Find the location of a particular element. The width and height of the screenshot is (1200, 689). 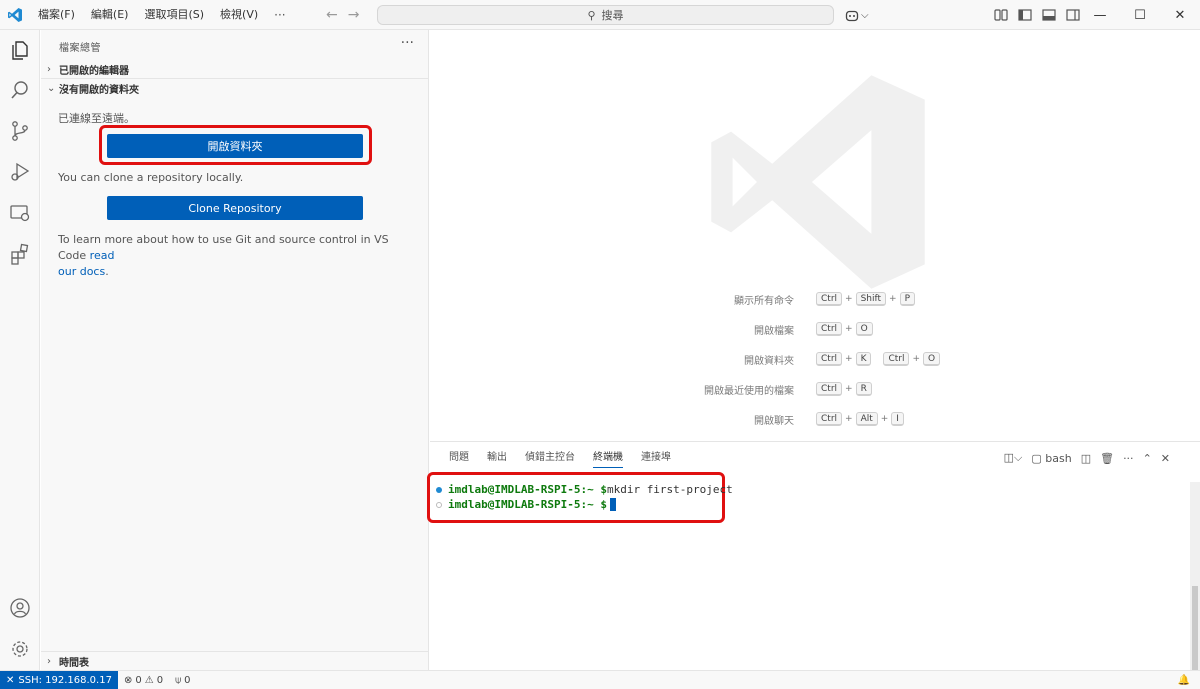

customize-layout-icon is located at coordinates (1001, 15).